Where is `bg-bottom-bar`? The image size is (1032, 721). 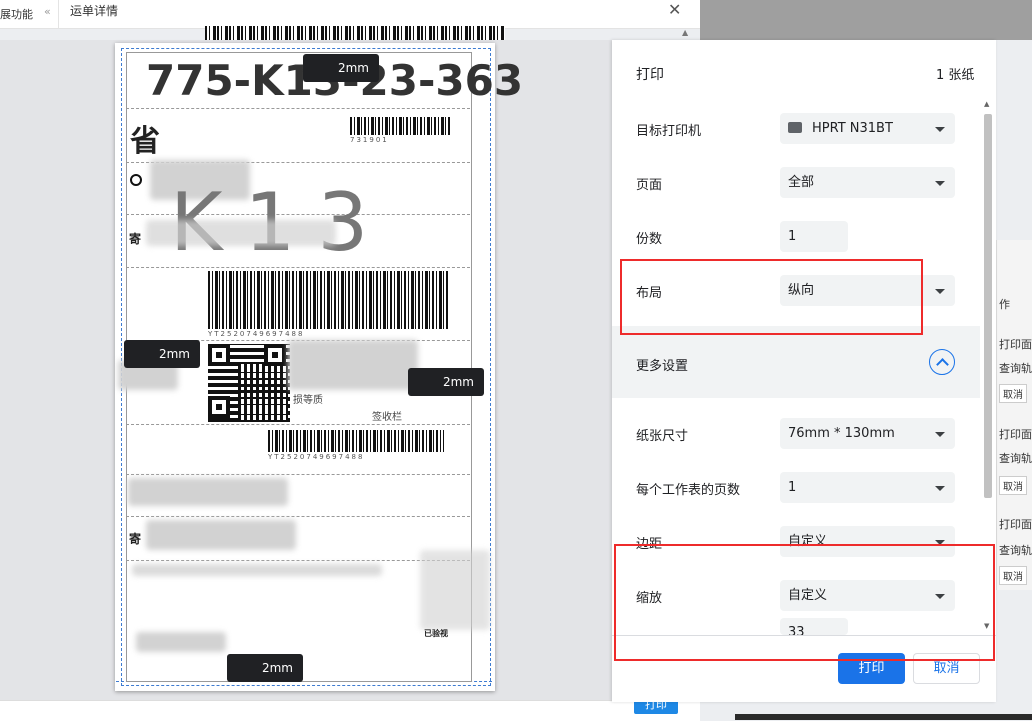 bg-bottom-bar is located at coordinates (883, 717).